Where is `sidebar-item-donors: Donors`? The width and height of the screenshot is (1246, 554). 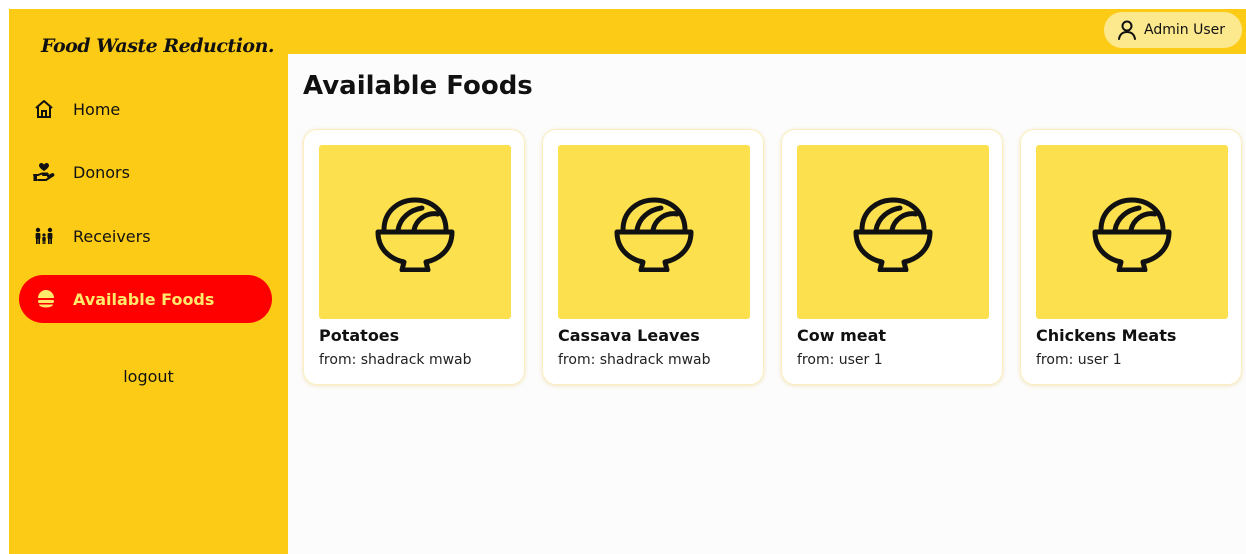 sidebar-item-donors: Donors is located at coordinates (145, 172).